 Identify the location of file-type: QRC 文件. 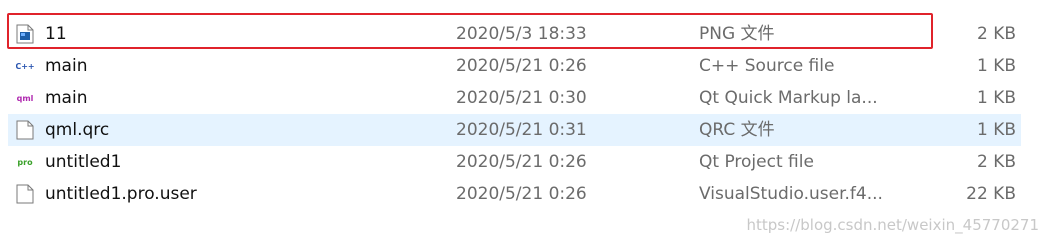
(737, 130).